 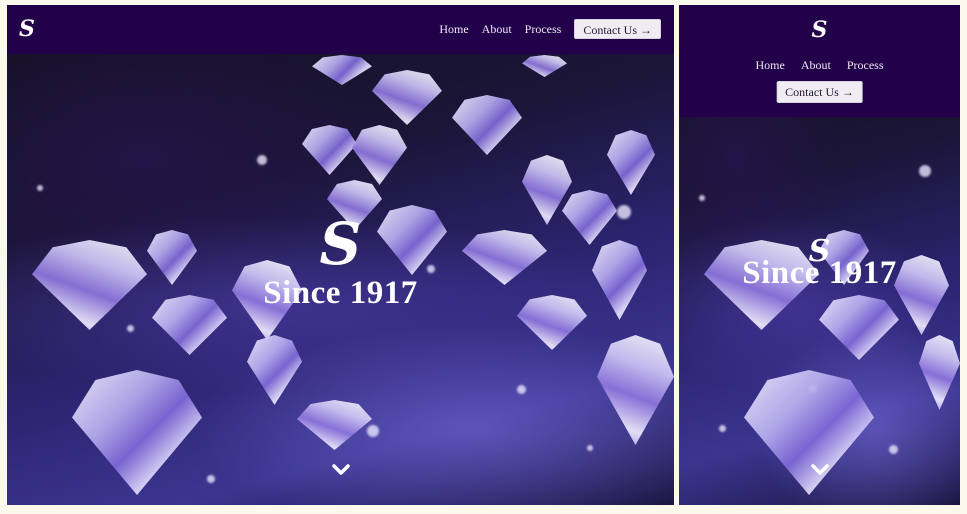 I want to click on nav-links: Home About Process Contact Us →, so click(x=550, y=29).